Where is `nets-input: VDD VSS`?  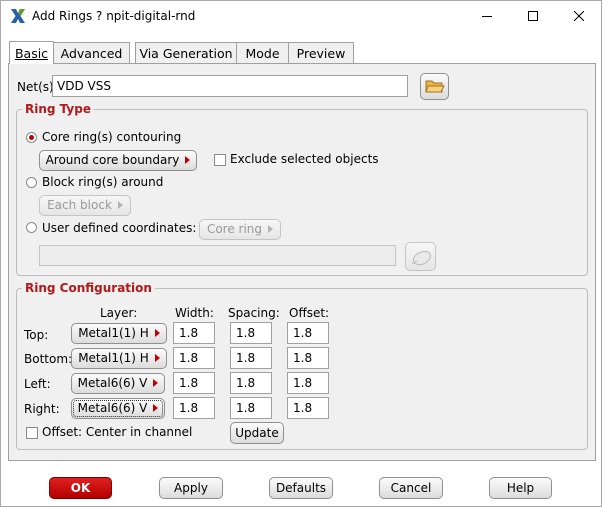
nets-input: VDD VSS is located at coordinates (230, 86).